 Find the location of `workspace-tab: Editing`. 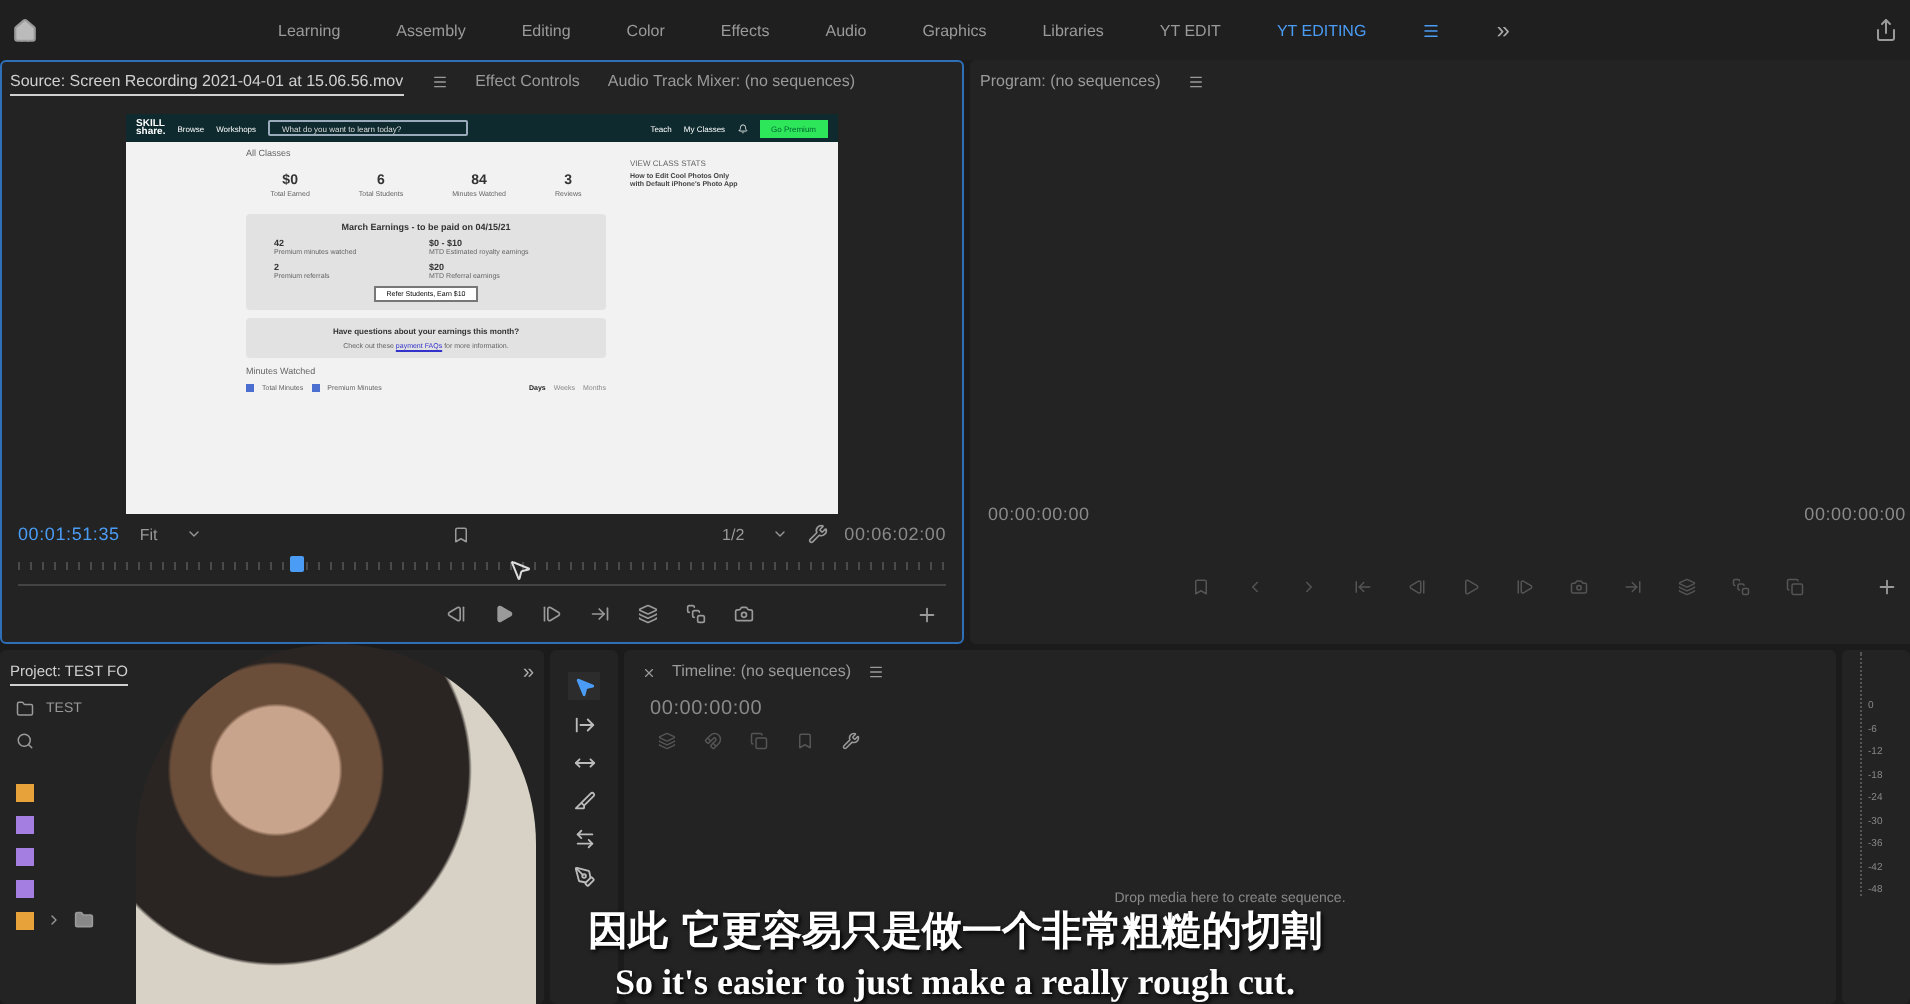

workspace-tab: Editing is located at coordinates (546, 30).